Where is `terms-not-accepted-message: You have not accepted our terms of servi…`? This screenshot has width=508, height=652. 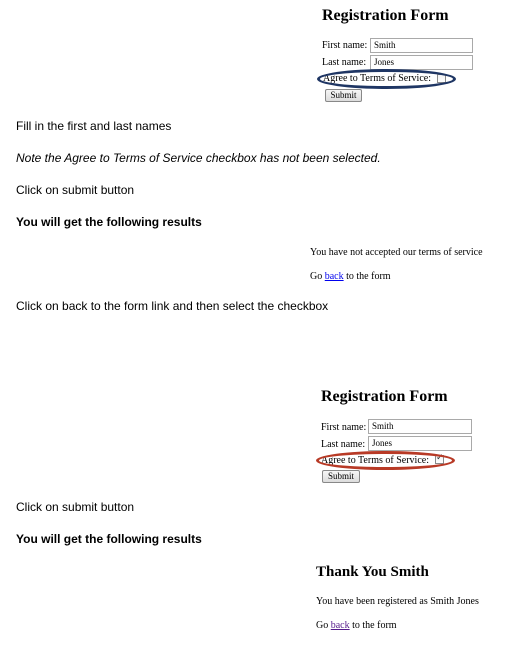
terms-not-accepted-message: You have not accepted our terms of servi… is located at coordinates (396, 252).